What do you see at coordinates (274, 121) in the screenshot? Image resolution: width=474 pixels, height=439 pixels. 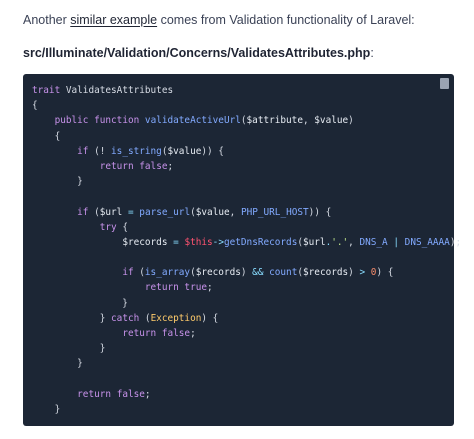 I see `code-token: $attribute` at bounding box center [274, 121].